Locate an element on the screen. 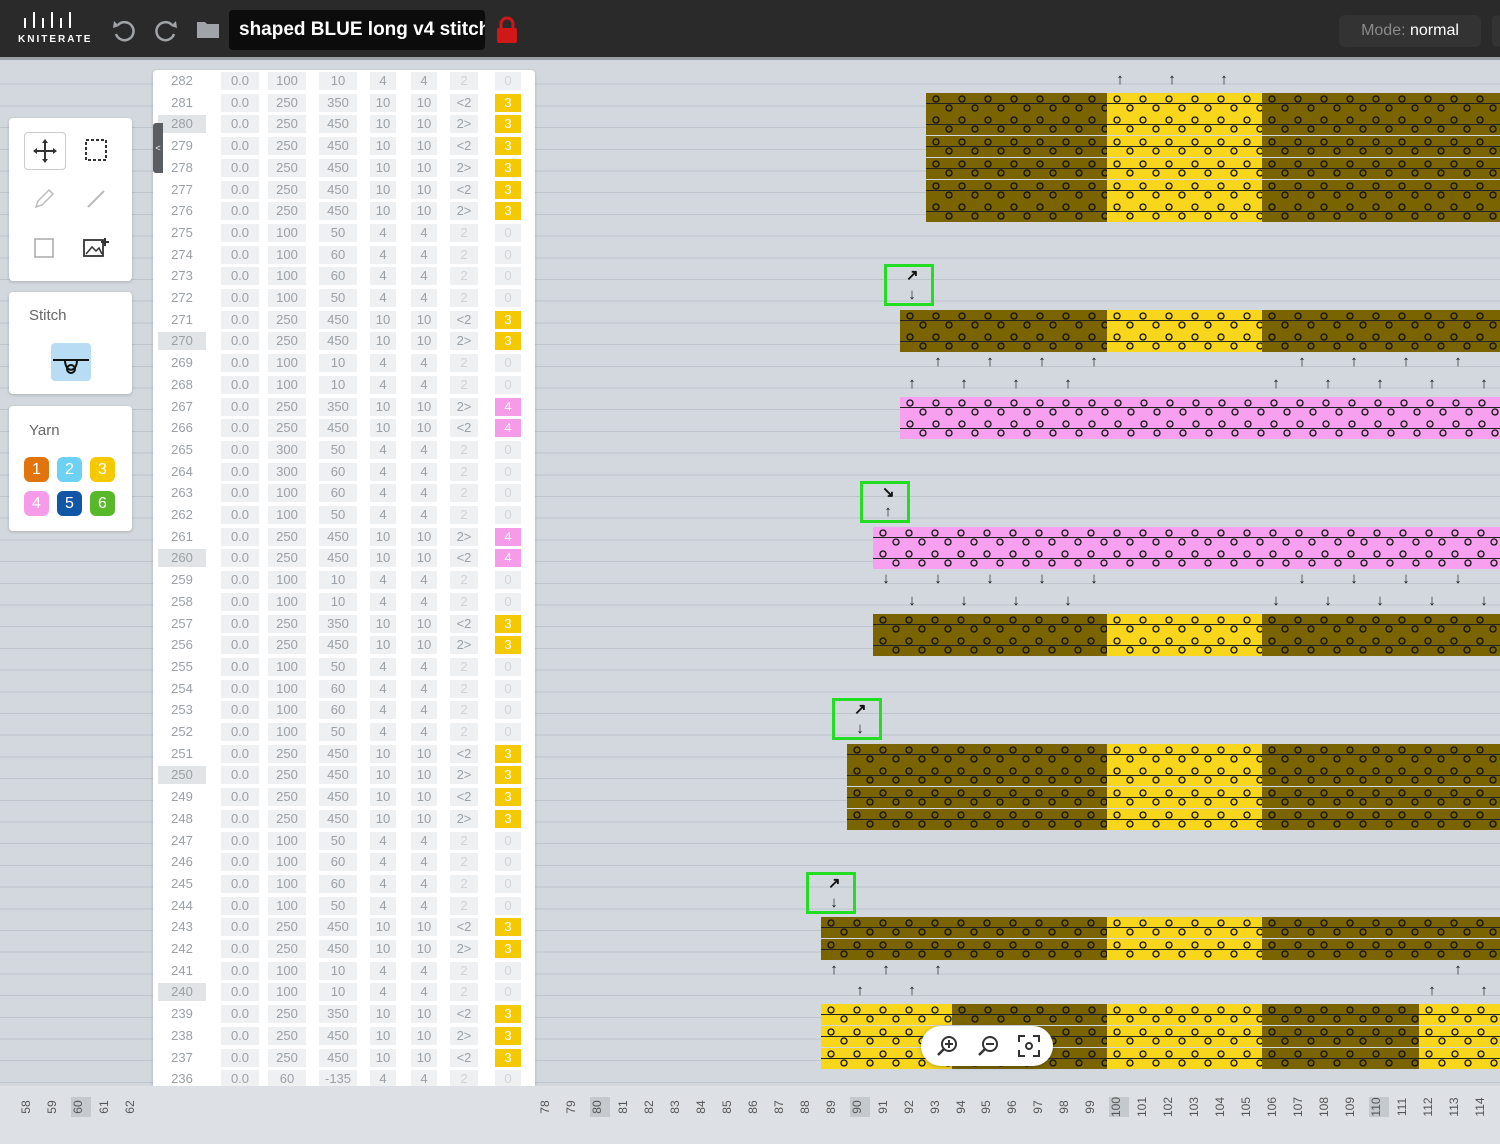 This screenshot has width=1500, height=1144. table-row: 258 0.0 100 10 4 4 2 0 is located at coordinates (344, 601).